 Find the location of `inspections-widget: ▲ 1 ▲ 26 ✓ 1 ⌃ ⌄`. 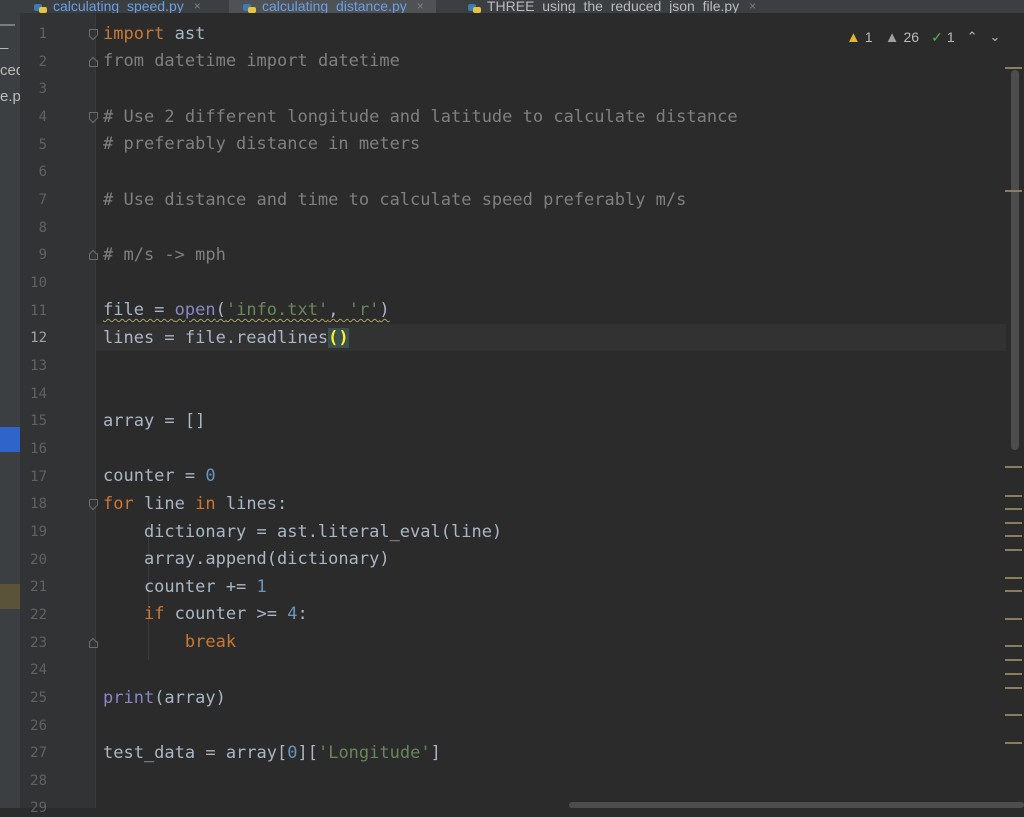

inspections-widget: ▲ 1 ▲ 26 ✓ 1 ⌃ ⌄ is located at coordinates (923, 37).